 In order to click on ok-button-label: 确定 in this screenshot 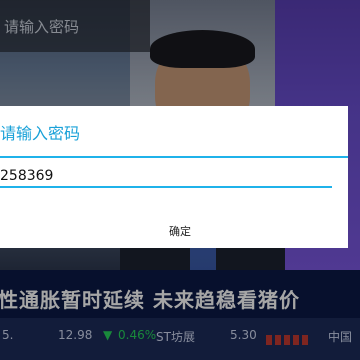, I will do `click(180, 231)`.